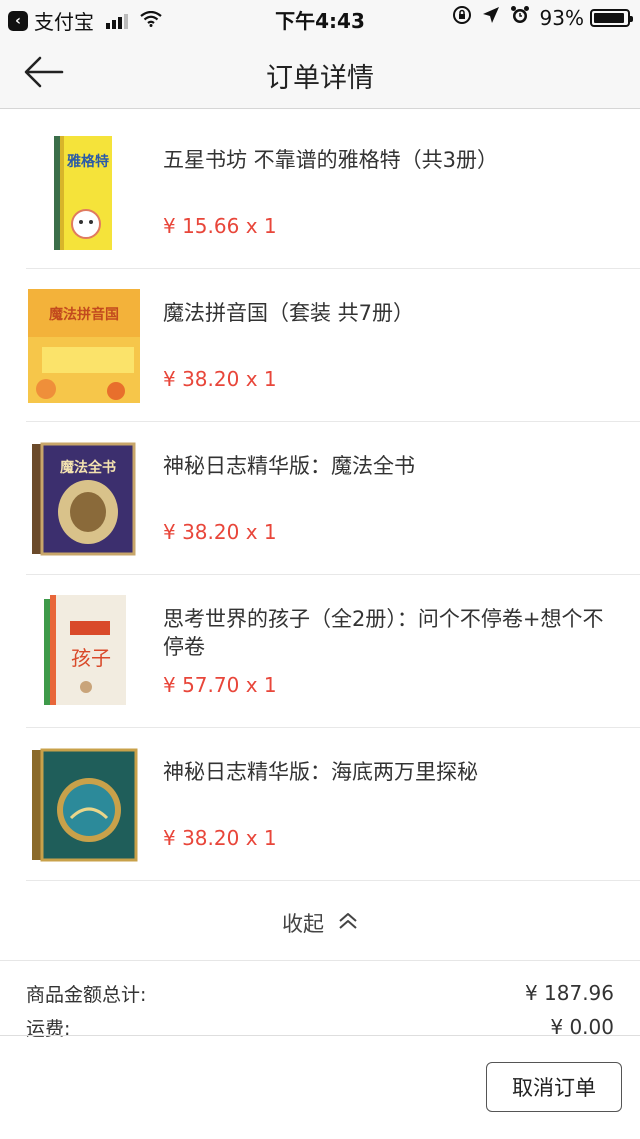  Describe the element at coordinates (320, 78) in the screenshot. I see `page-title: 订单详情` at that location.